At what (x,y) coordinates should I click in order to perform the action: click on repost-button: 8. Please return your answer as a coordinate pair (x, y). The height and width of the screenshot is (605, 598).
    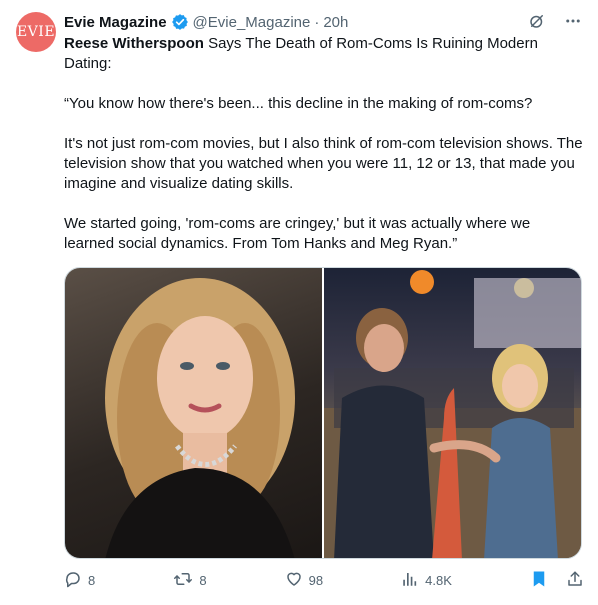
    Looking at the image, I should click on (190, 580).